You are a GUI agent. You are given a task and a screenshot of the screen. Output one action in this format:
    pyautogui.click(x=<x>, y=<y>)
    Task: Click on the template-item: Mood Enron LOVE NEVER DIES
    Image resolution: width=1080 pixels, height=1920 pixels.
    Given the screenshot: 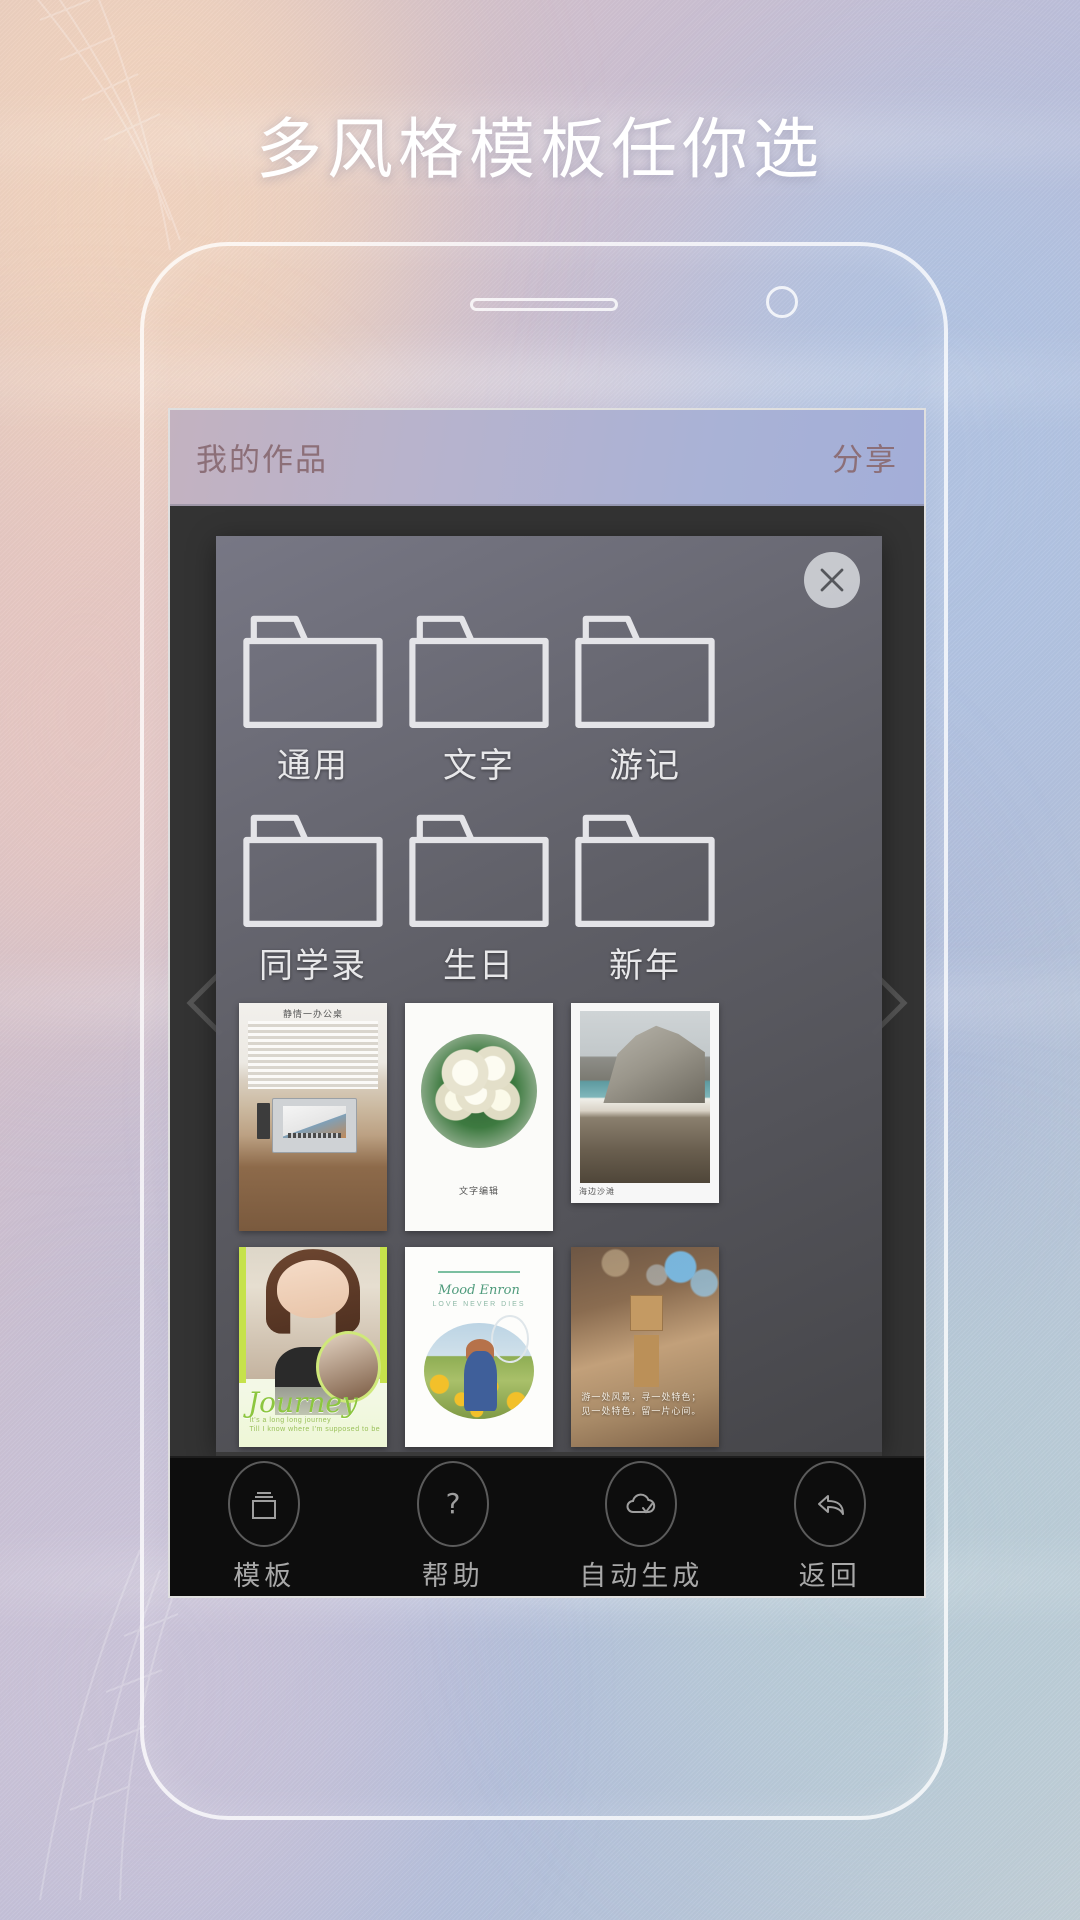 What is the action you would take?
    pyautogui.click(x=479, y=1349)
    